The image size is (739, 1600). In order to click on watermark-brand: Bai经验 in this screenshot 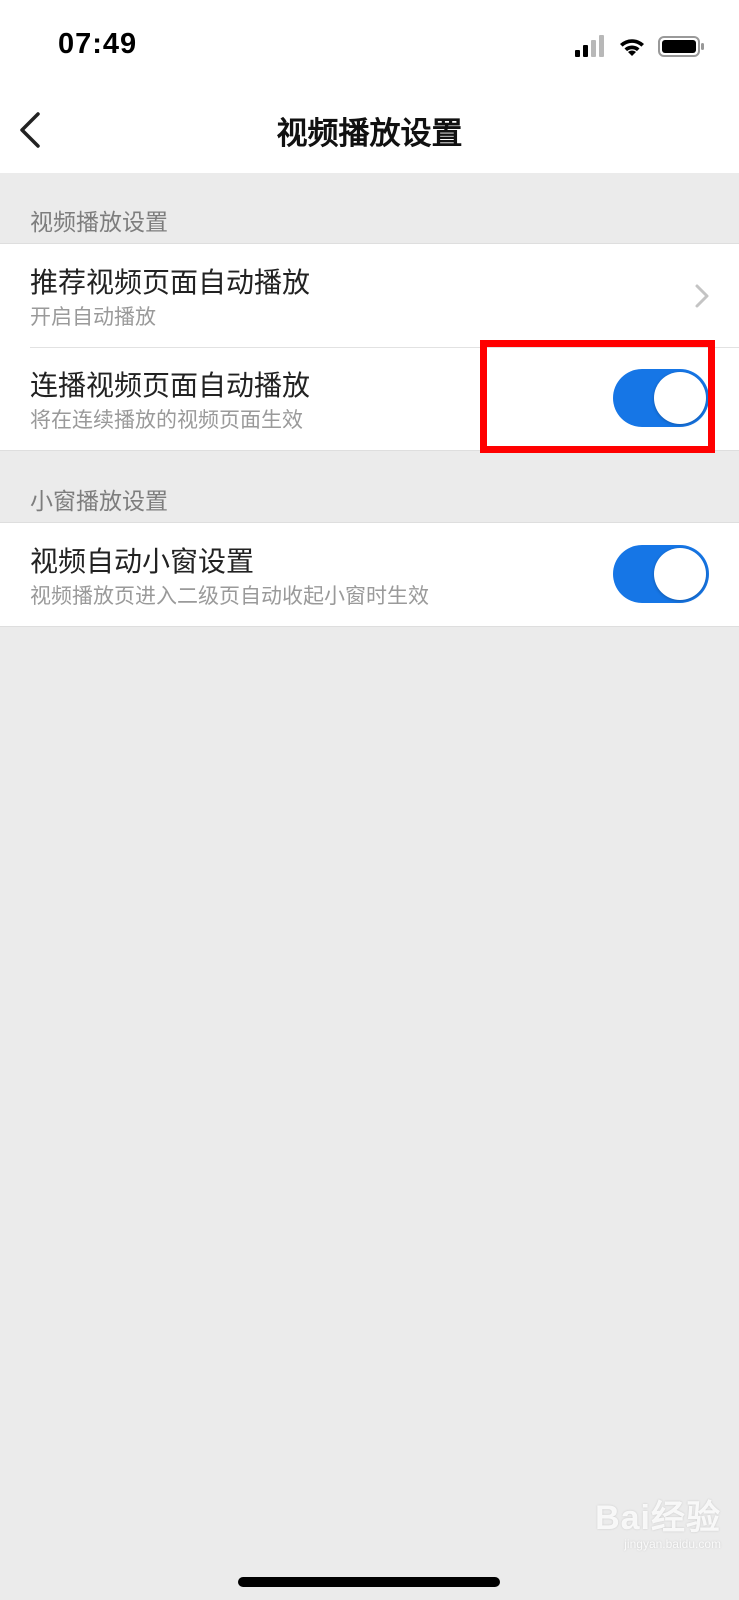, I will do `click(658, 1518)`.